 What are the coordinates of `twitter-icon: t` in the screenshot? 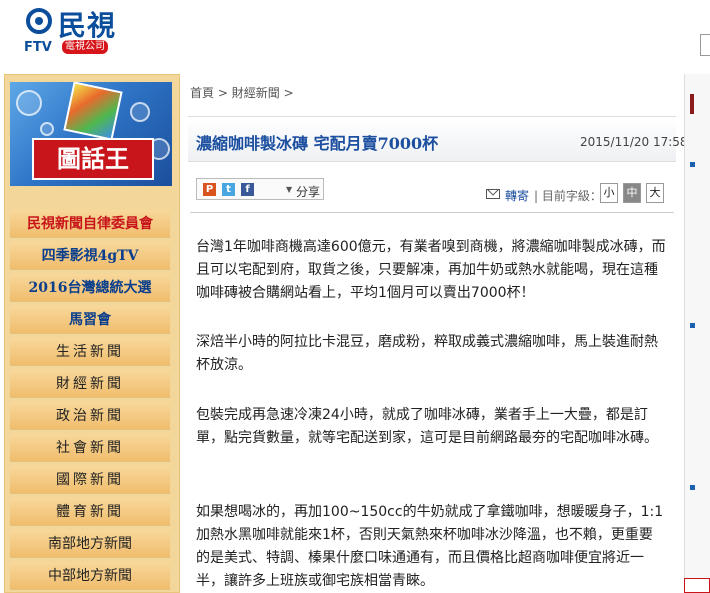 It's located at (228, 189).